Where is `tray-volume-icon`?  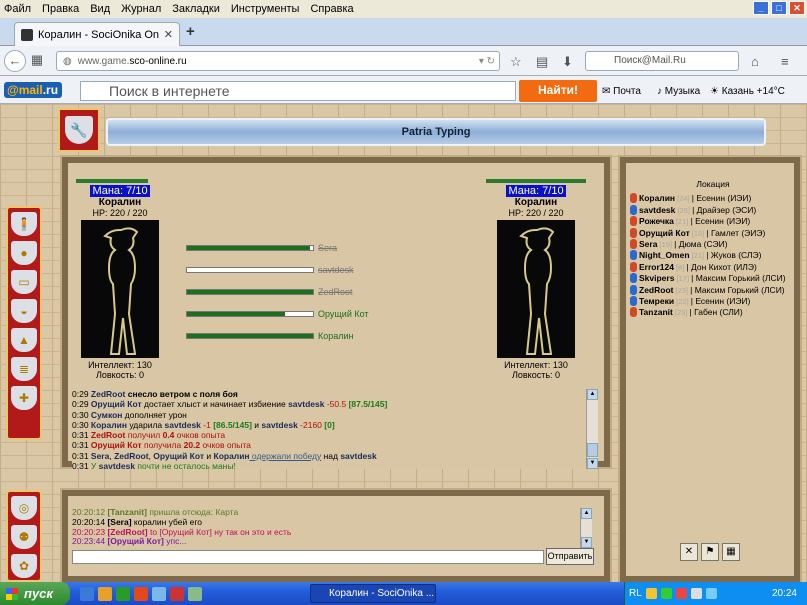
tray-volume-icon is located at coordinates (696, 593).